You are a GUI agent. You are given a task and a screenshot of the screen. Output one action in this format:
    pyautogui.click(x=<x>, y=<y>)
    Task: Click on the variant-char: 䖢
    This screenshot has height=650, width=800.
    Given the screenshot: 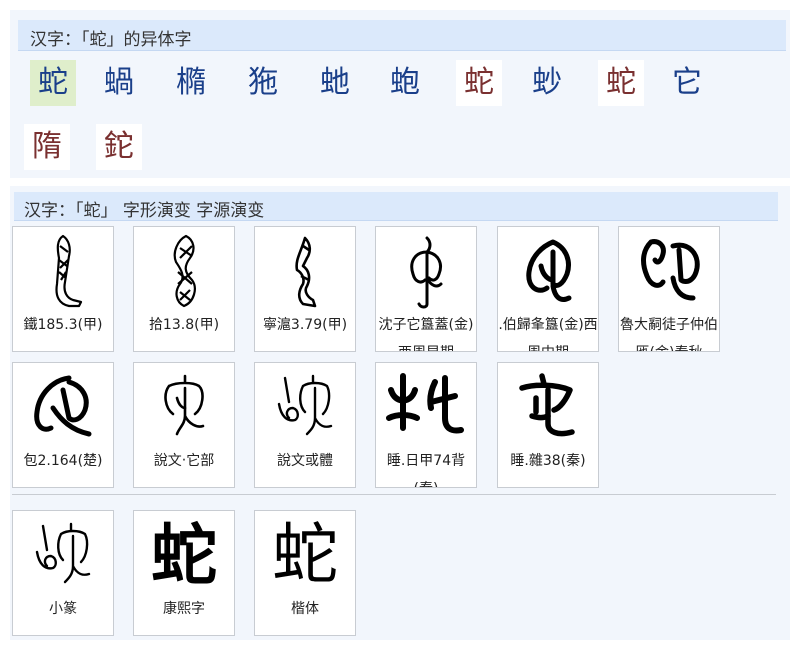 What is the action you would take?
    pyautogui.click(x=547, y=83)
    